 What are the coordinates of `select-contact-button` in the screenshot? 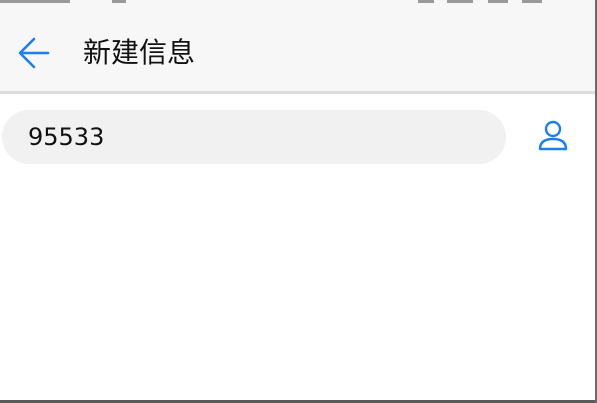 It's located at (553, 138).